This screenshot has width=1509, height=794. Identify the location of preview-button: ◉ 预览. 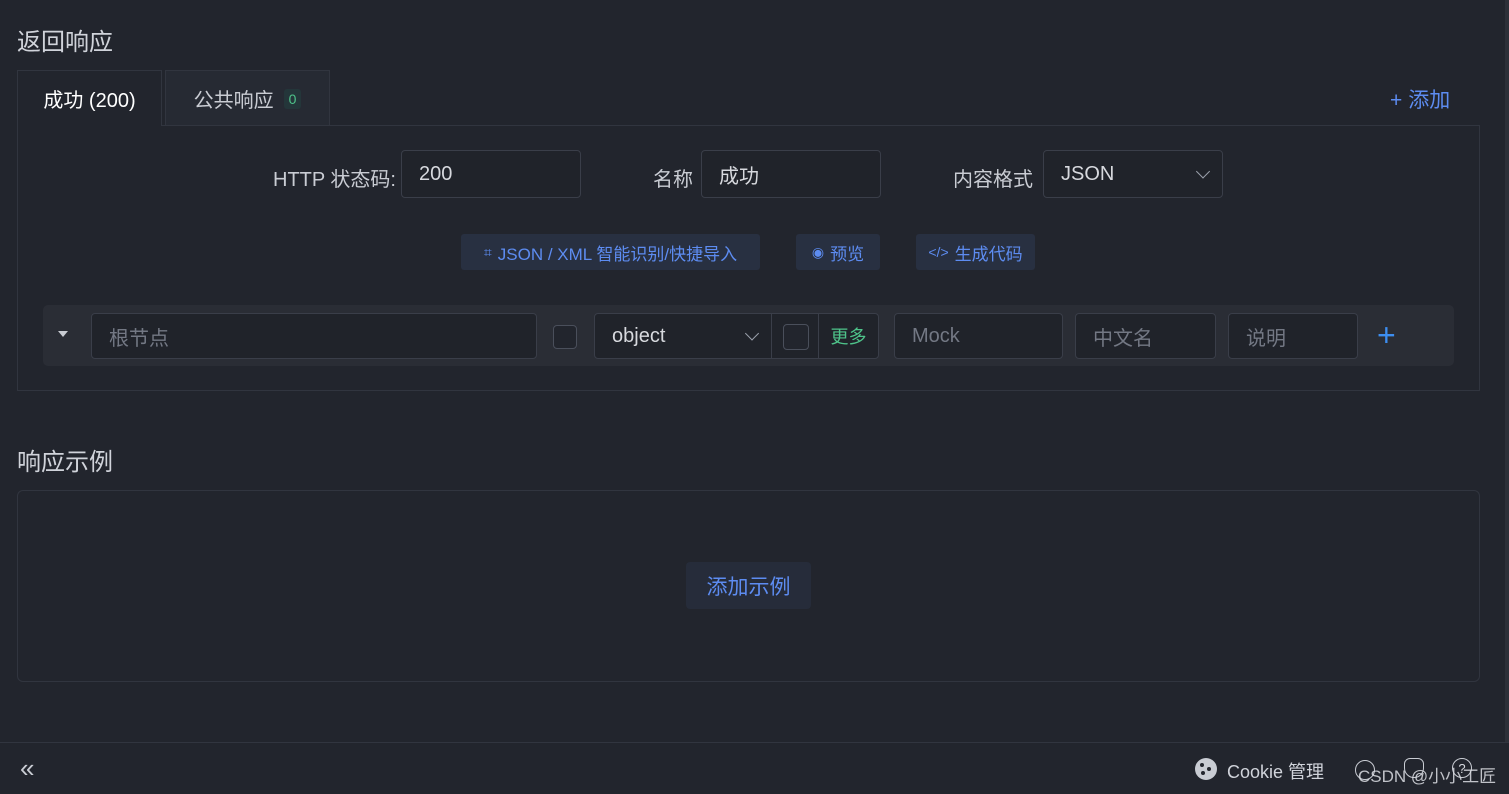
(838, 252).